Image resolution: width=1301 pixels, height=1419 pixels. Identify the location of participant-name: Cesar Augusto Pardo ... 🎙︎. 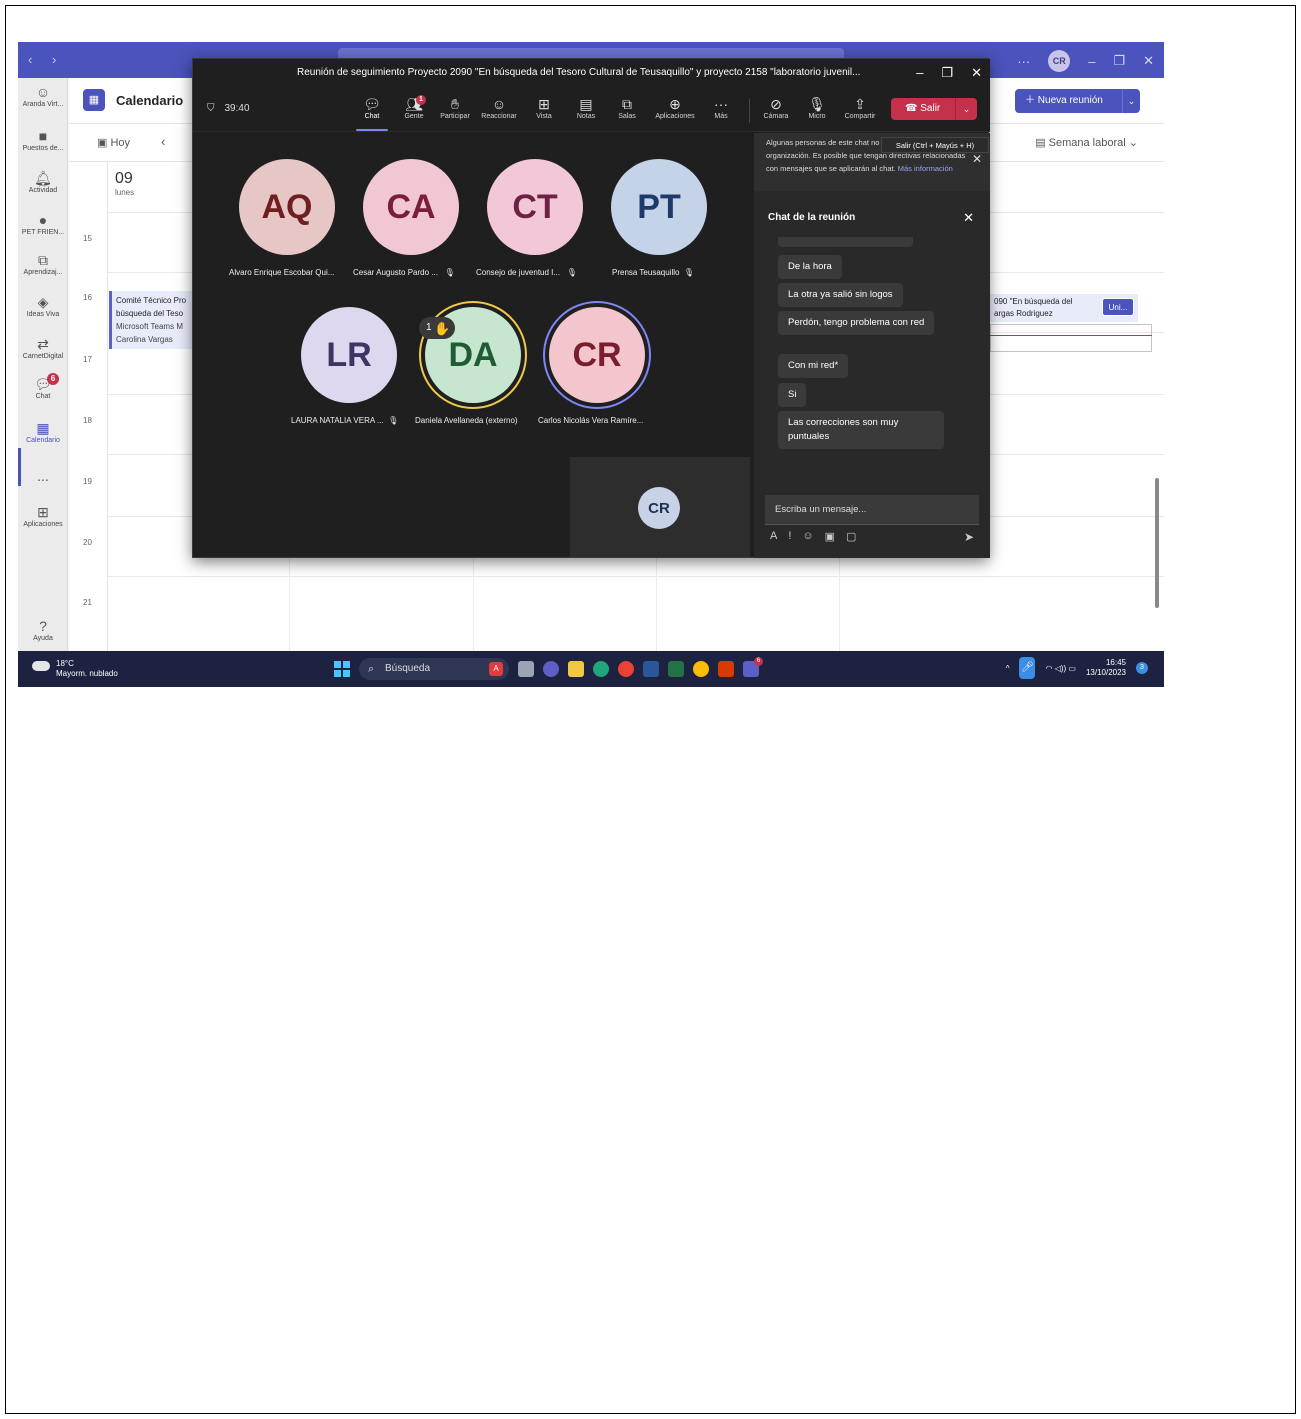
(404, 272).